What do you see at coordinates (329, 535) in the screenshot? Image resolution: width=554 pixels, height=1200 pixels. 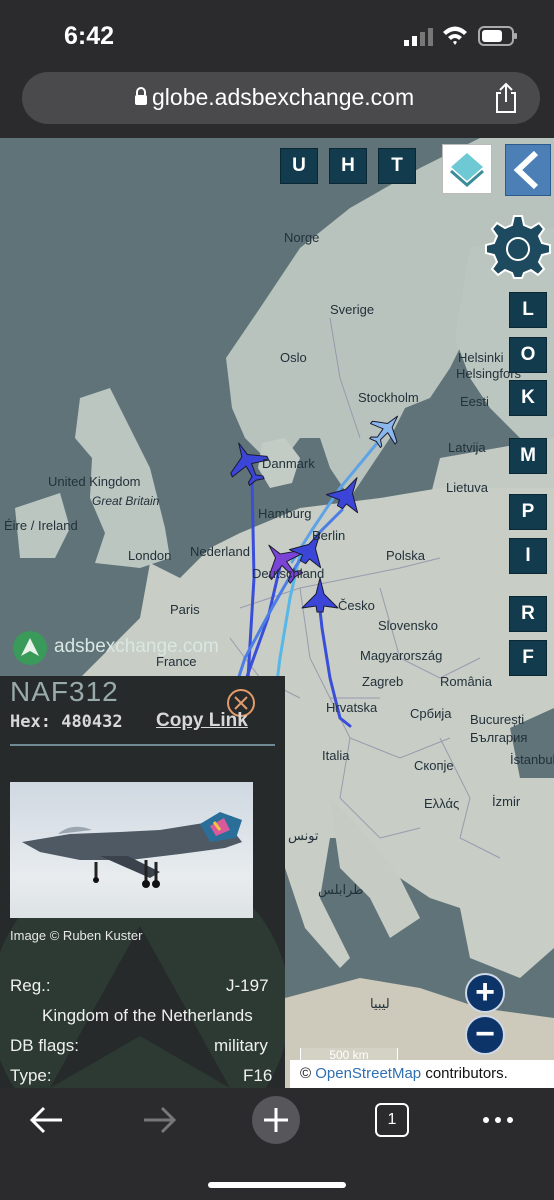 I see `map-label-berlin: Berlin` at bounding box center [329, 535].